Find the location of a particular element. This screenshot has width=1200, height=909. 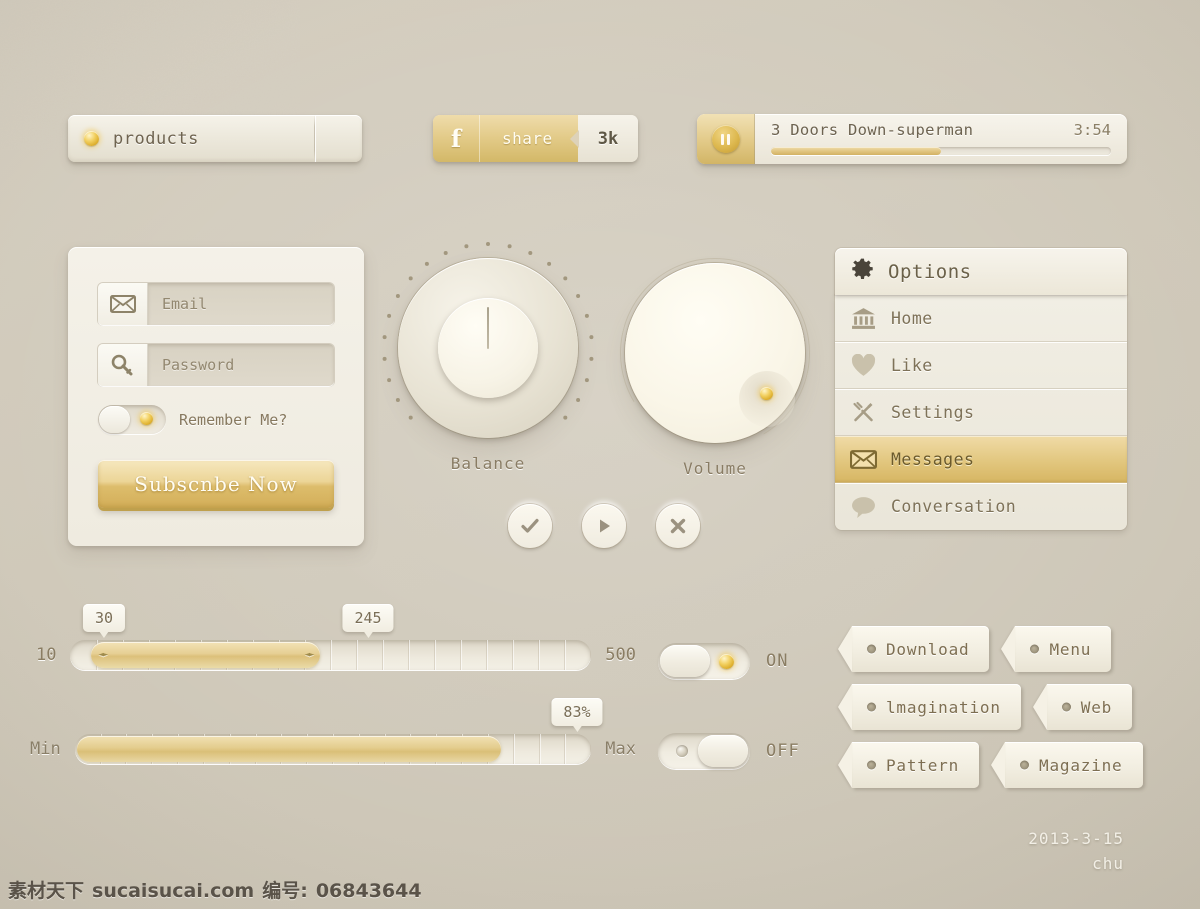

signature-author: chu is located at coordinates (1108, 864).